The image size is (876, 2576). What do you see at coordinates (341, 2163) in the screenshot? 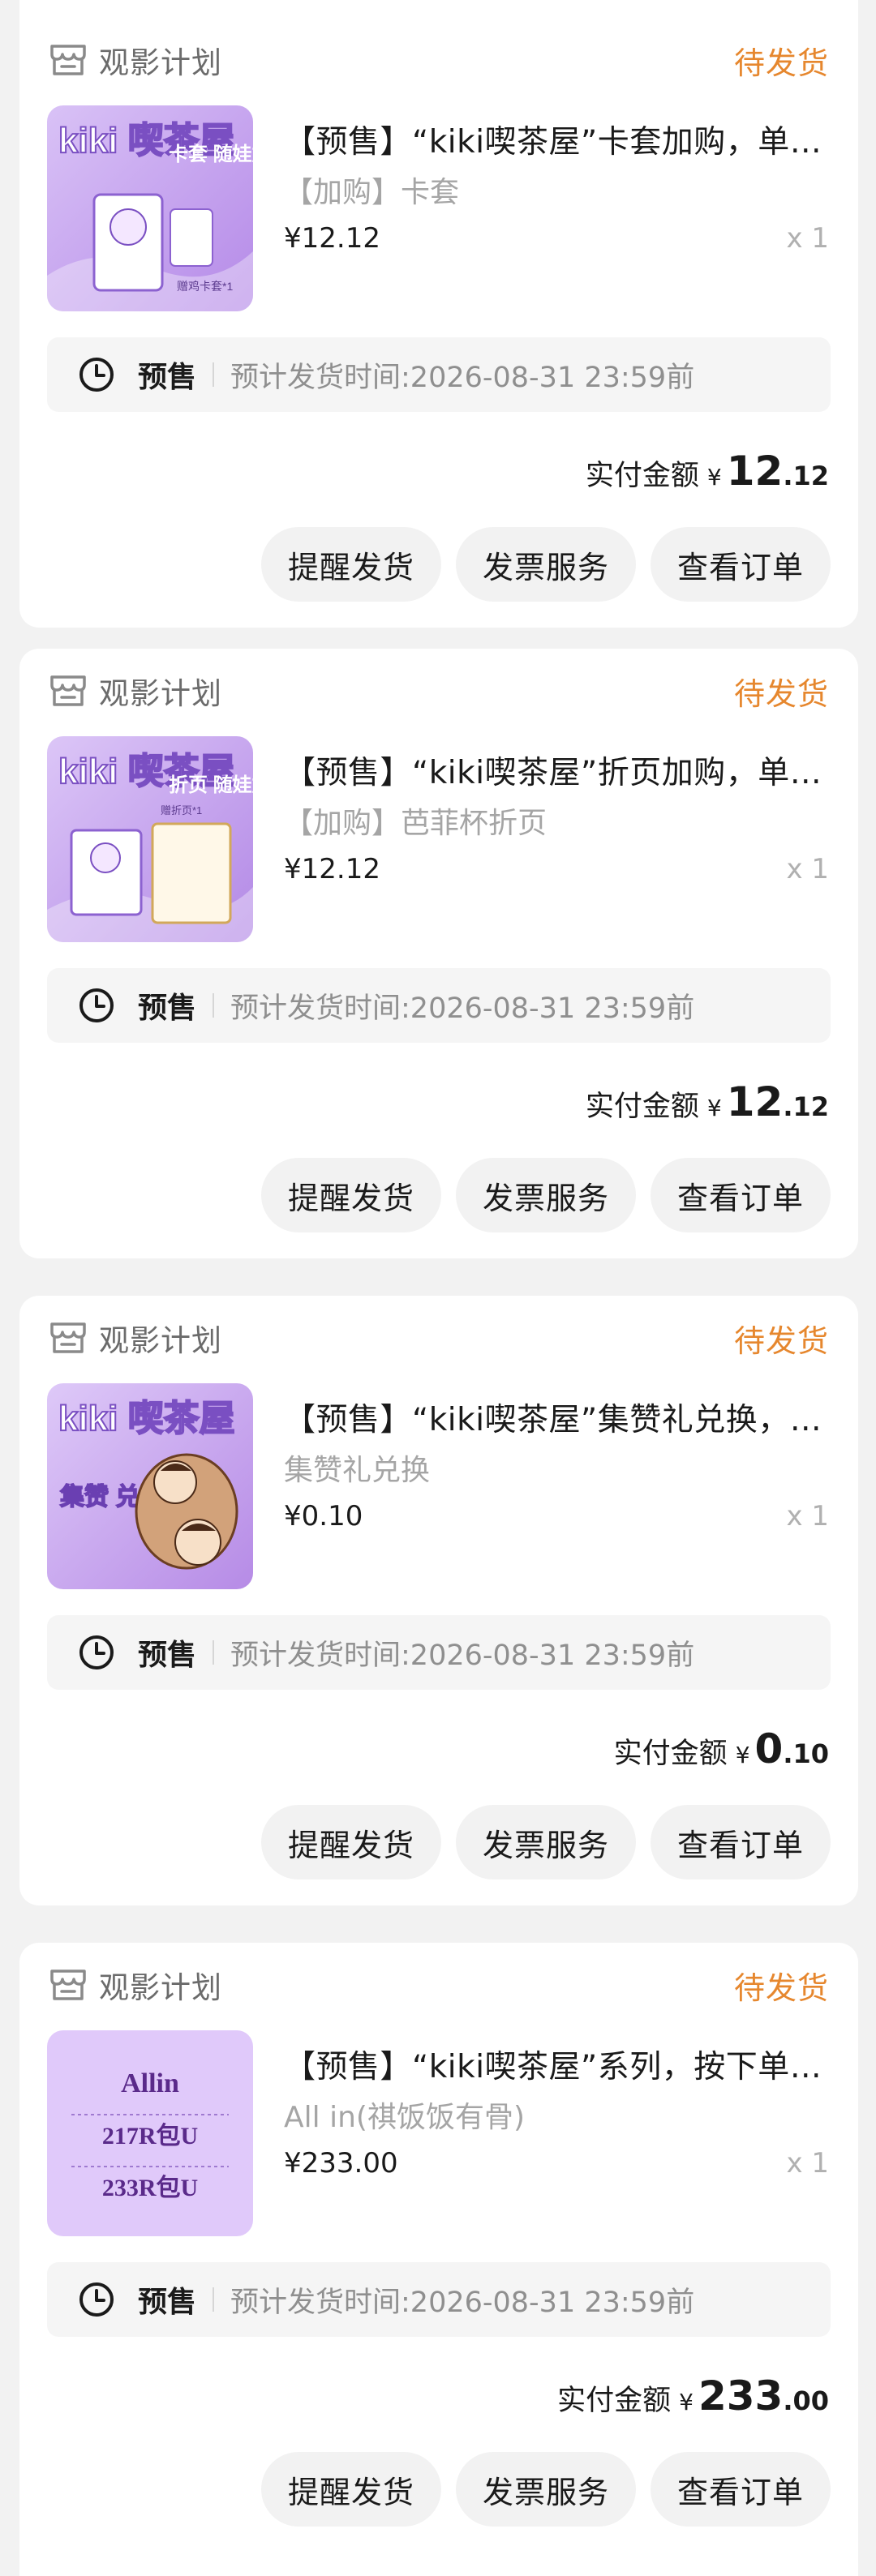
I see `product-price: ¥233.00` at bounding box center [341, 2163].